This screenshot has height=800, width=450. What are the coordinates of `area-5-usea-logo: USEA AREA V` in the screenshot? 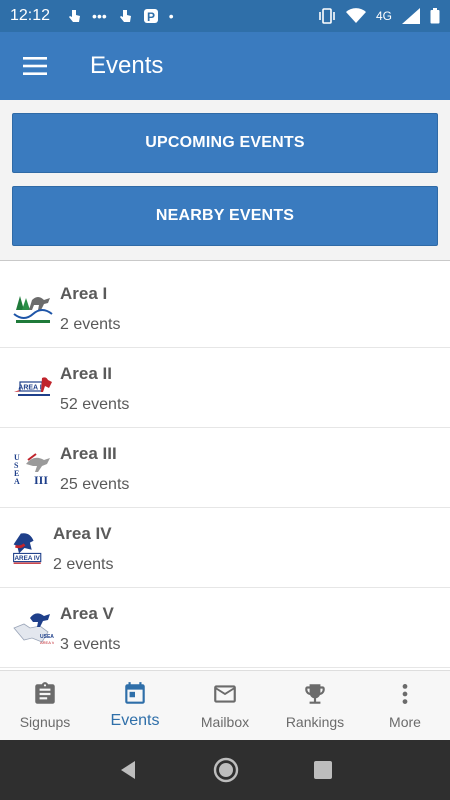 It's located at (33, 629).